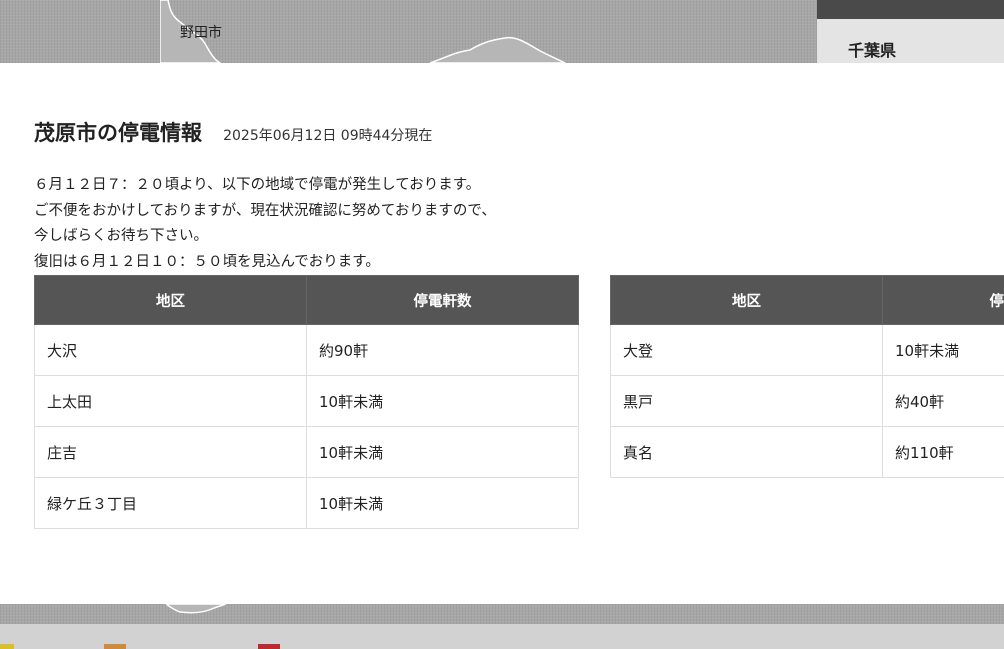 The width and height of the screenshot is (1004, 649). Describe the element at coordinates (269, 646) in the screenshot. I see `legend-swatch-red` at that location.